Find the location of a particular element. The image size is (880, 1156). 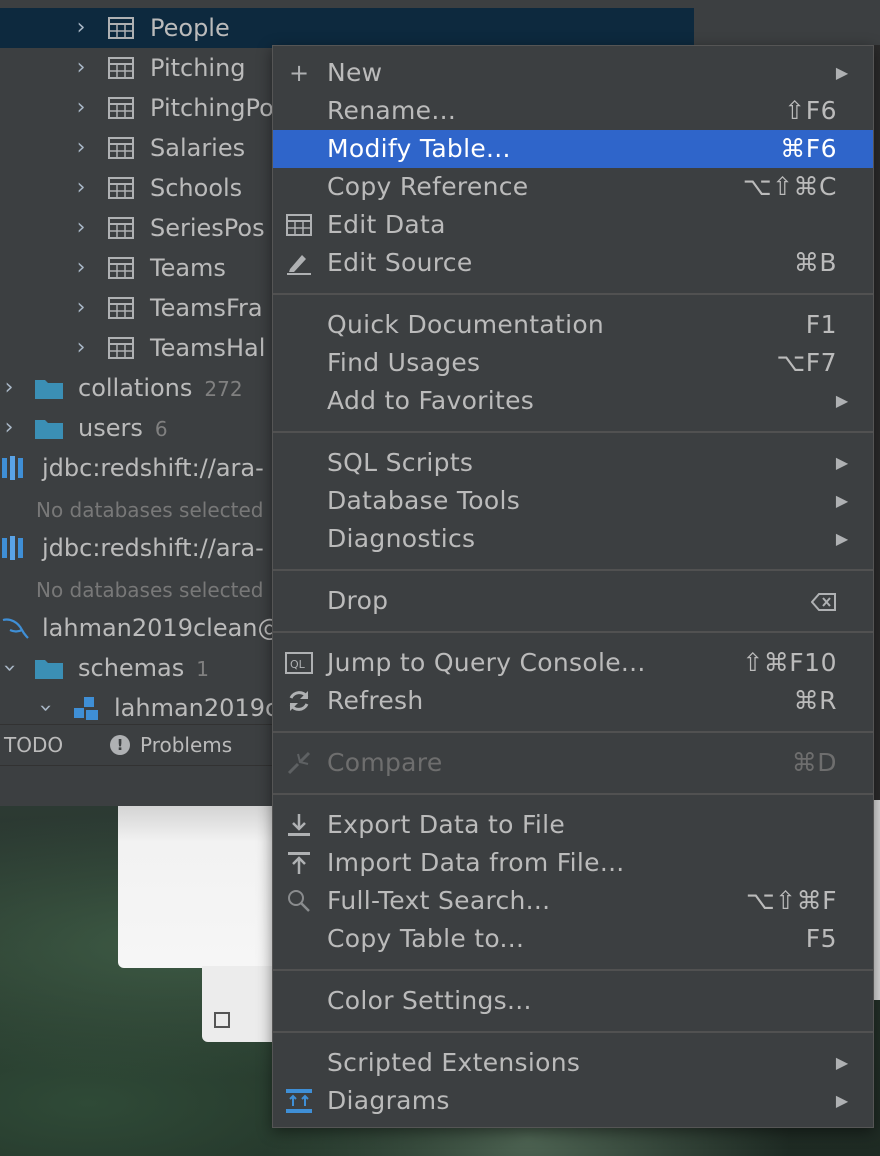

menu-item-export-data: Export Data to File is located at coordinates (573, 825).